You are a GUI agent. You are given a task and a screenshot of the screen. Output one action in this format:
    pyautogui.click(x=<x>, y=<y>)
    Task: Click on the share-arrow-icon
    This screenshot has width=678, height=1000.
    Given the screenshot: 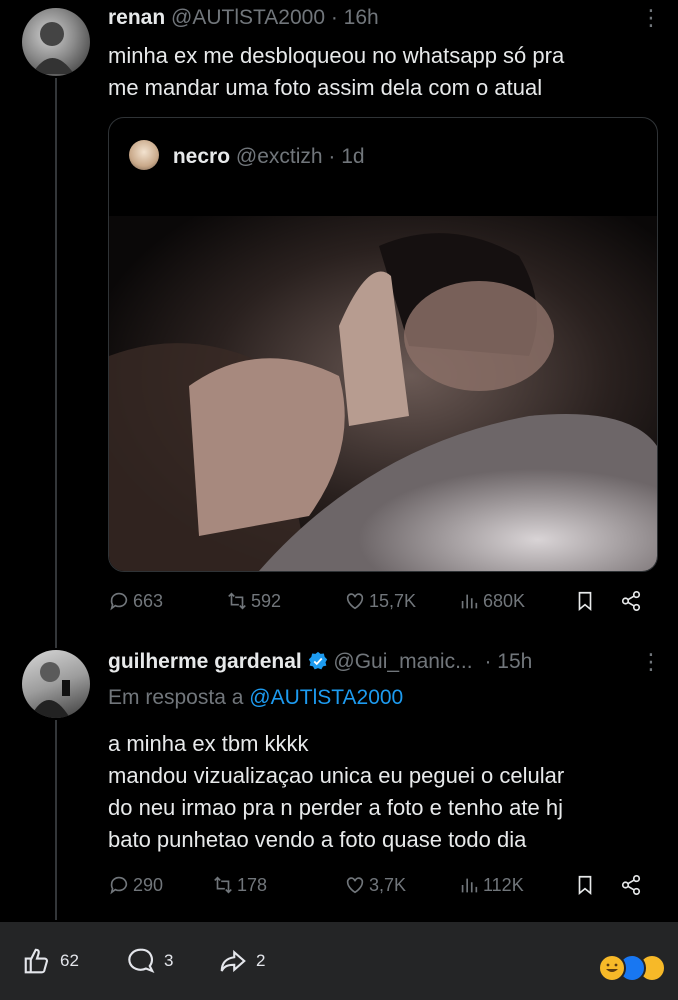 What is the action you would take?
    pyautogui.click(x=233, y=961)
    